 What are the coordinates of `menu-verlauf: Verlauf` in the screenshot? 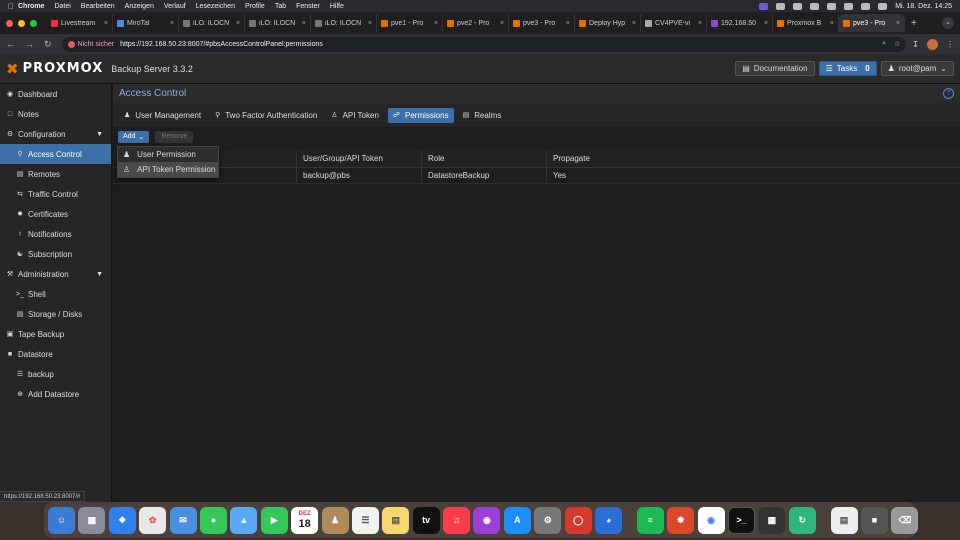 It's located at (175, 6).